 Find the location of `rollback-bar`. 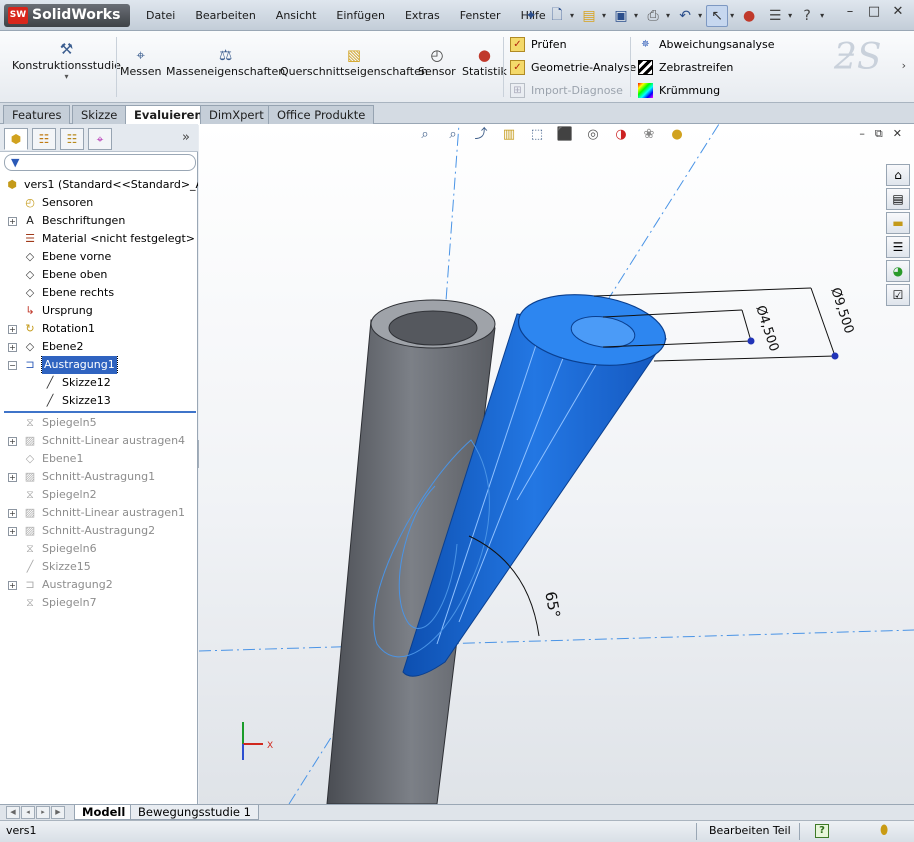

rollback-bar is located at coordinates (100, 412).